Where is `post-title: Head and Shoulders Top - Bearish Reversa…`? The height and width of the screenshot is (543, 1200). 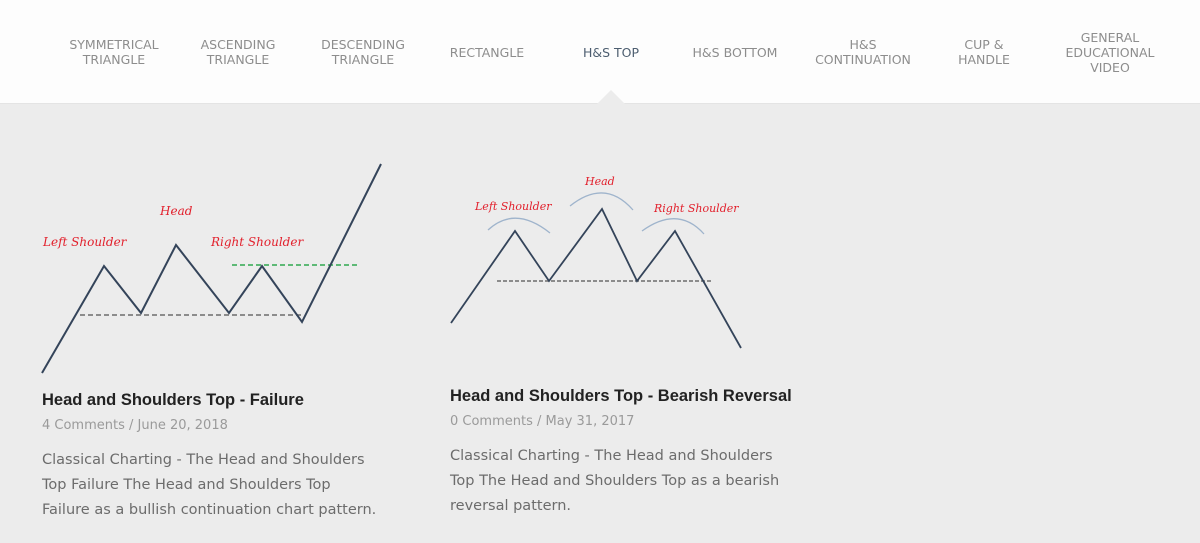 post-title: Head and Shoulders Top - Bearish Reversa… is located at coordinates (621, 396).